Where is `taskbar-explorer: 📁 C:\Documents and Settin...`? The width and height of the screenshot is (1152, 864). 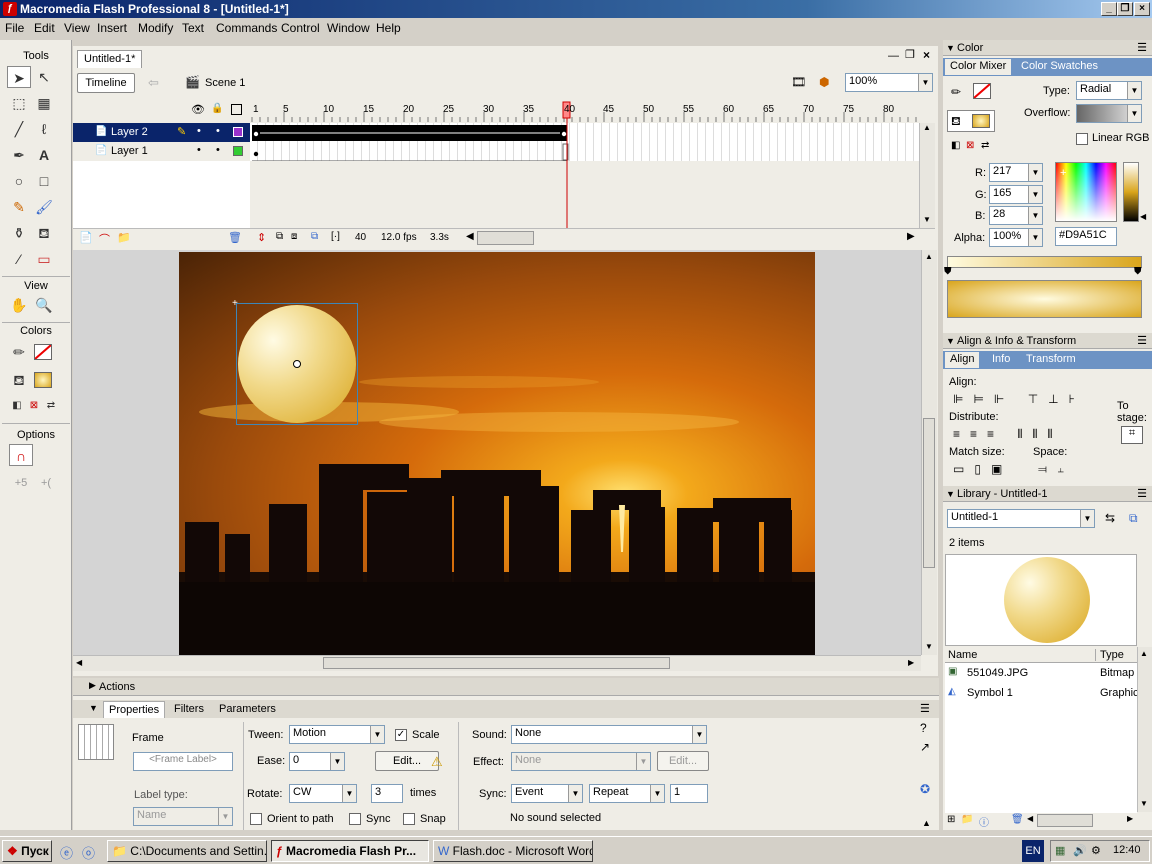 taskbar-explorer: 📁 C:\Documents and Settin... is located at coordinates (187, 851).